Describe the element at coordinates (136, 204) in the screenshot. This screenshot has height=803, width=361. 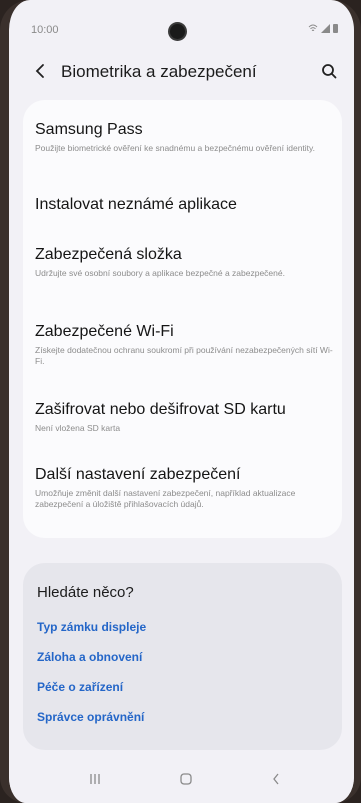
I see `menu-item-title: Instalovat neznámé aplikace` at that location.